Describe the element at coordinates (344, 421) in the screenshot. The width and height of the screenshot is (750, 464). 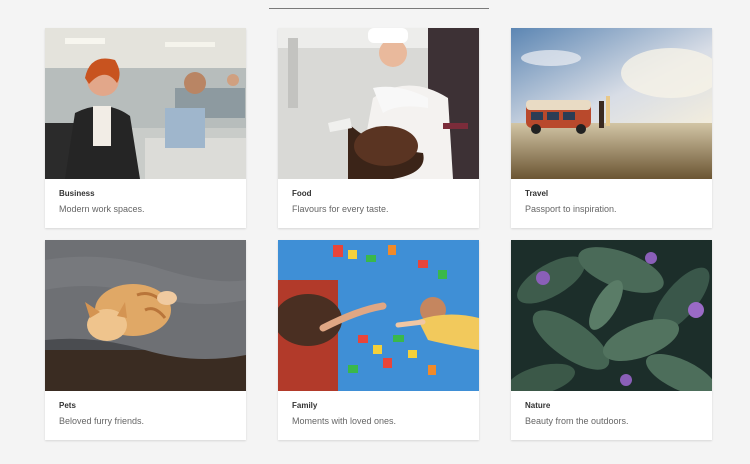
I see `card-description: Moments with loved ones.` at that location.